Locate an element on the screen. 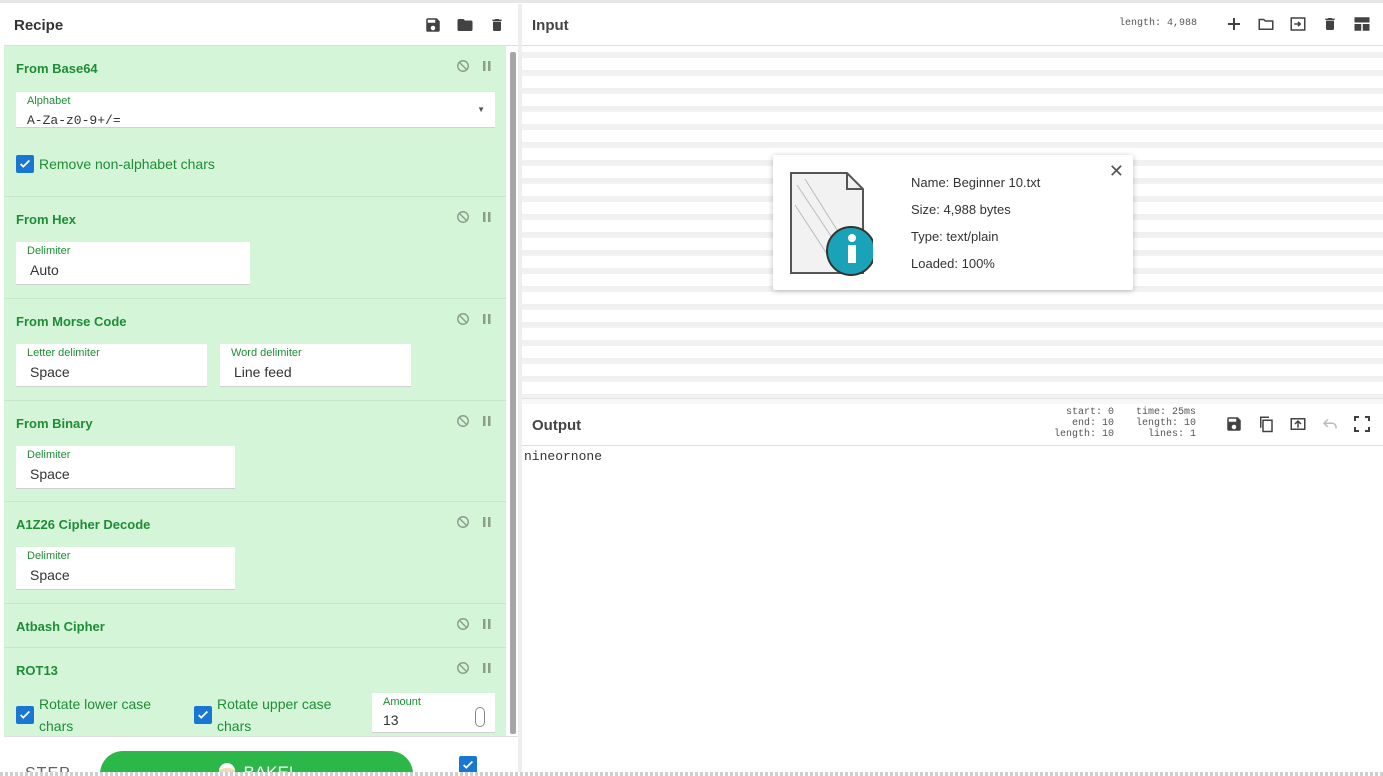 The height and width of the screenshot is (776, 1383). field-label: Letter delimiter is located at coordinates (63, 353).